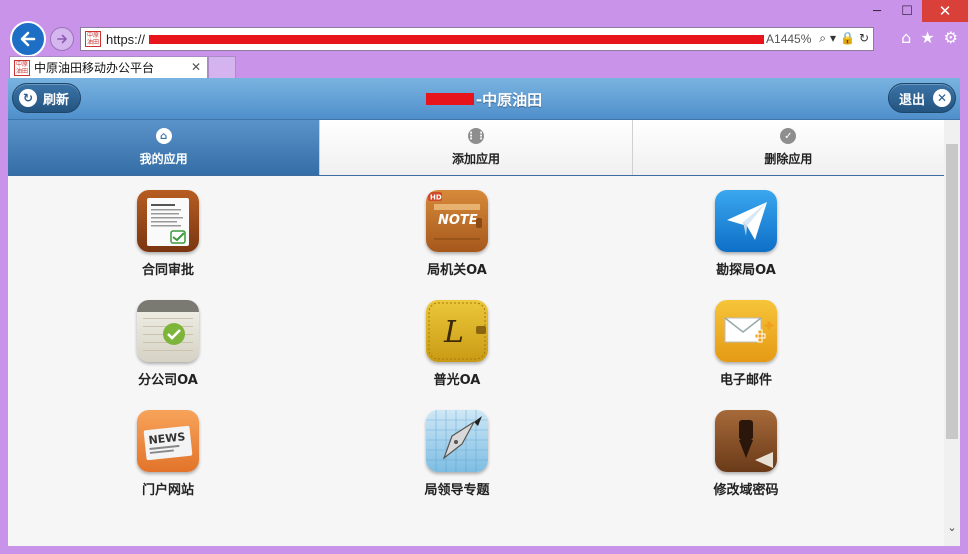 Image resolution: width=968 pixels, height=554 pixels. I want to click on scroll-thumb, so click(952, 291).